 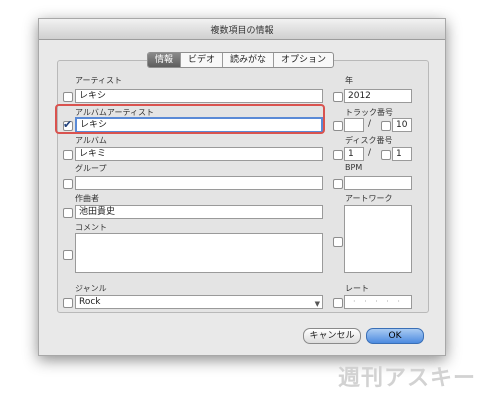 I want to click on album-label: アルバム, so click(x=91, y=140).